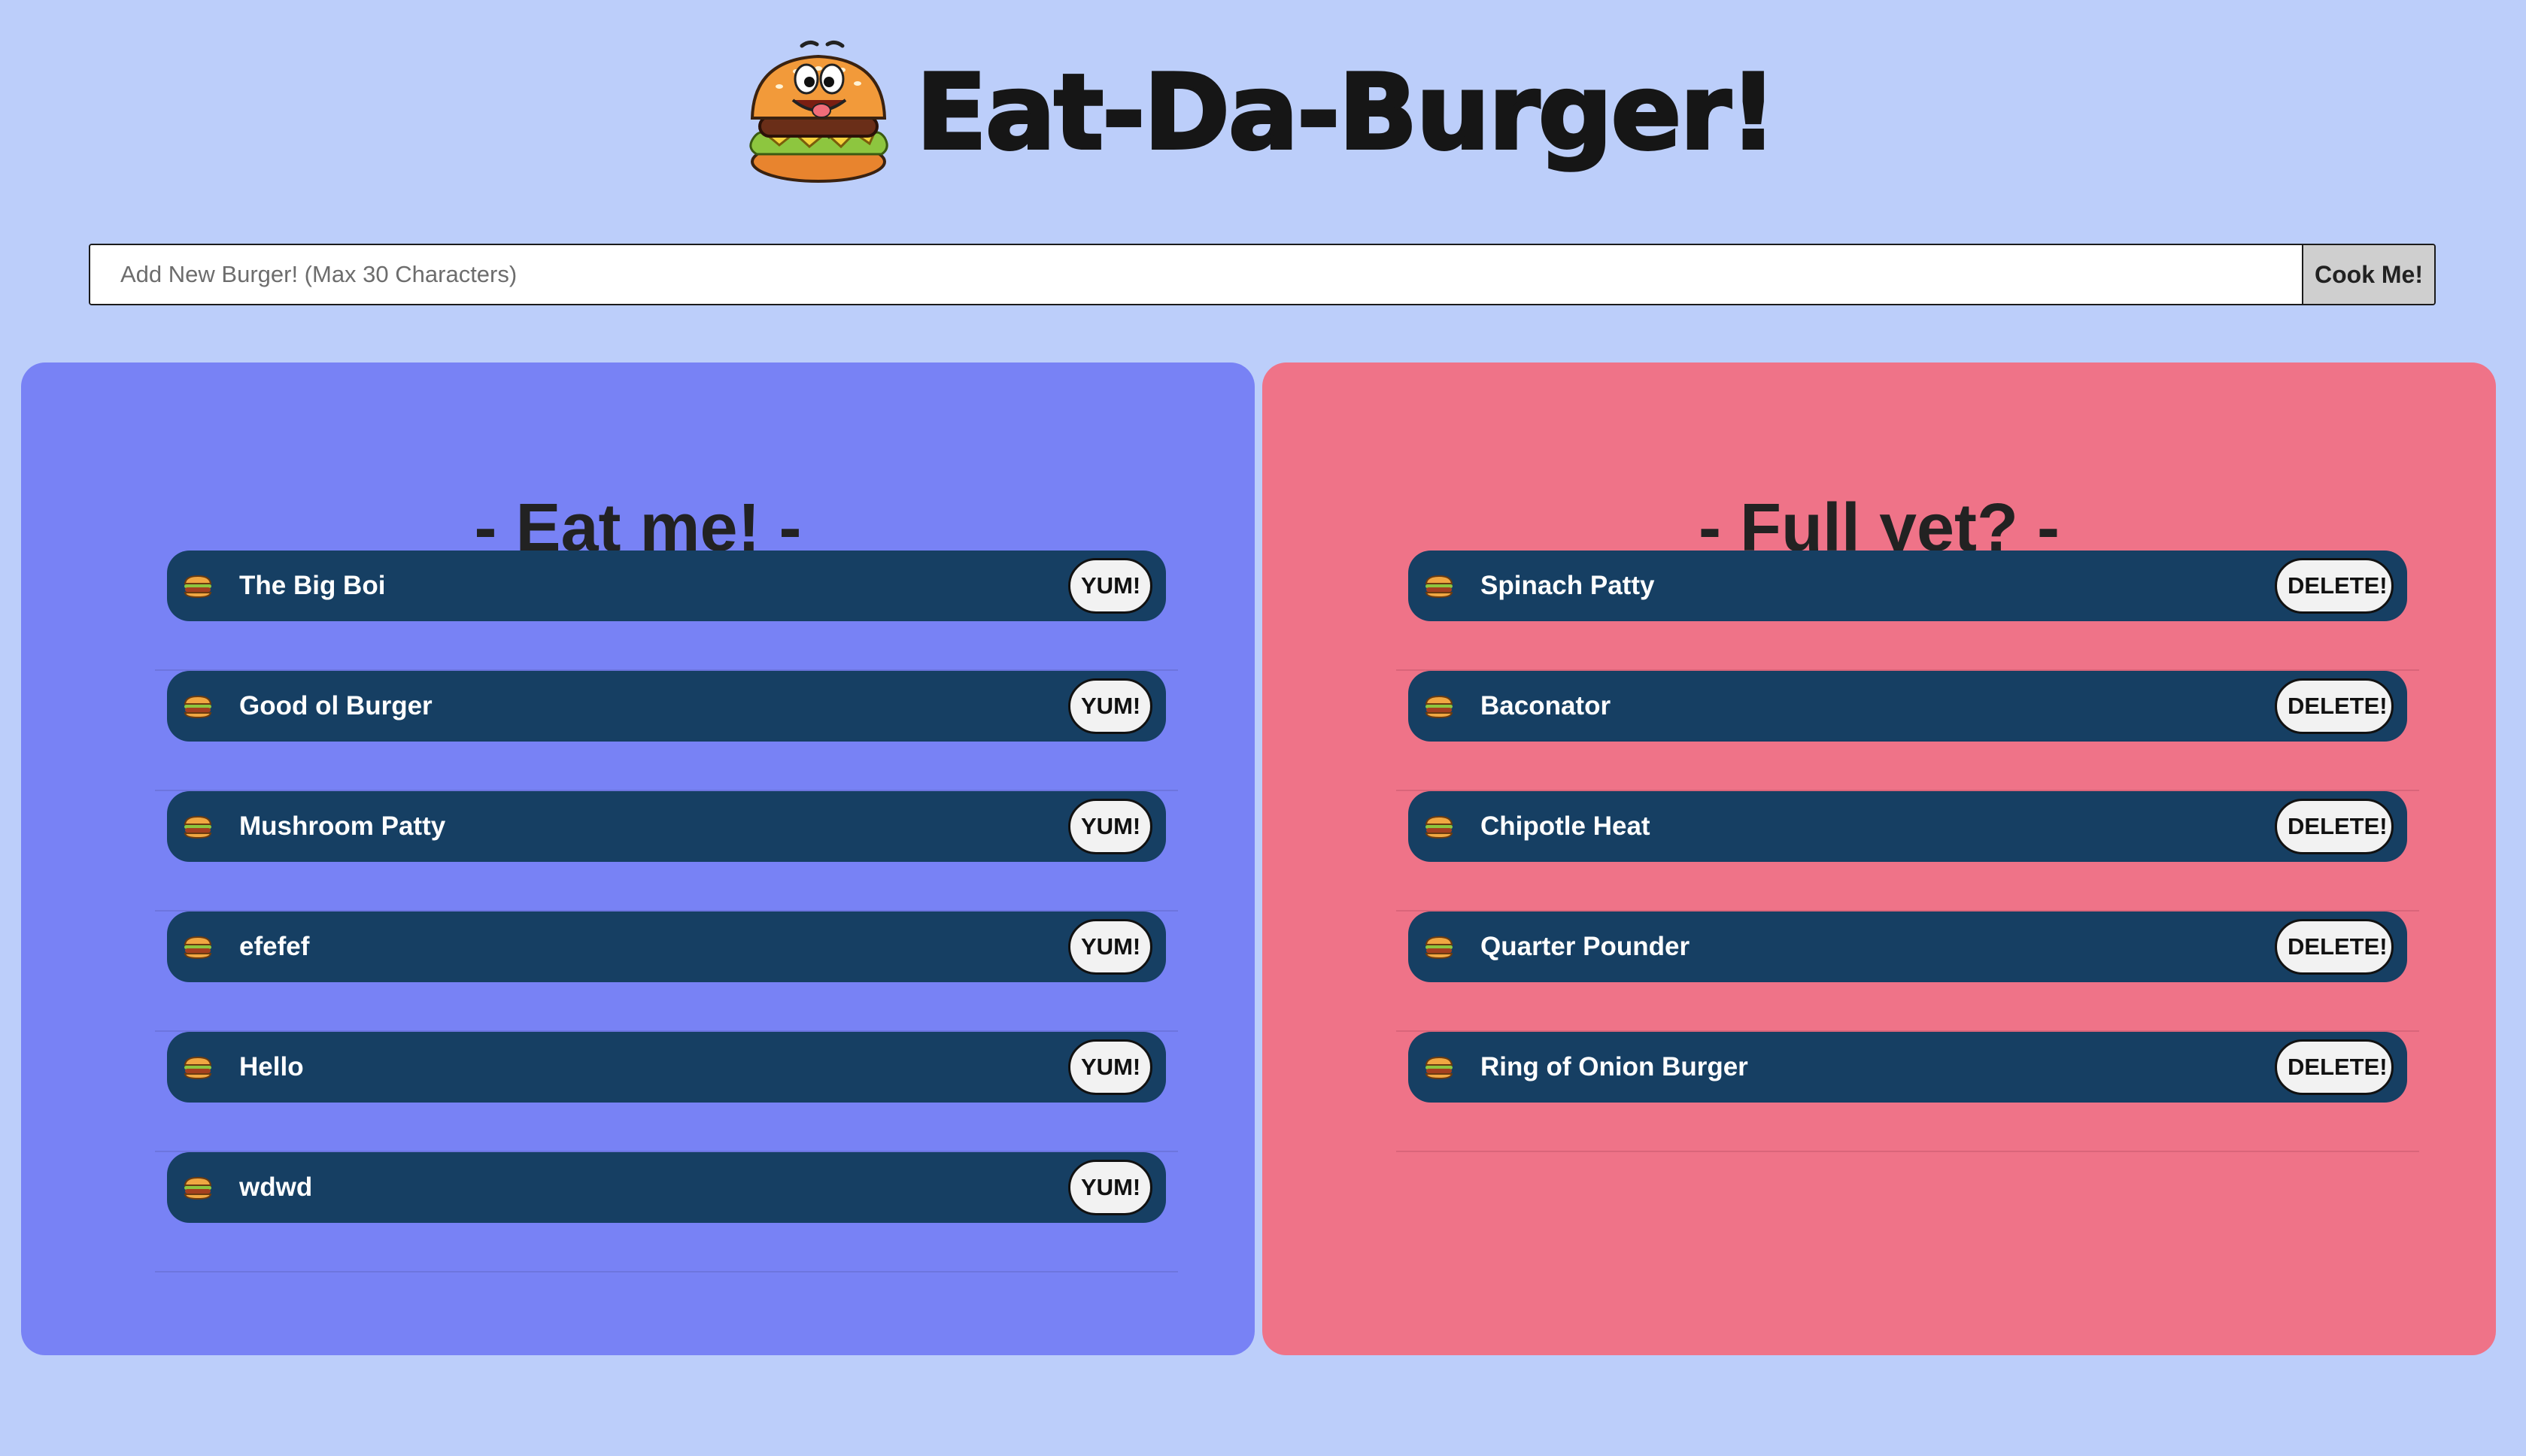 This screenshot has width=2526, height=1456. I want to click on burger-list-item: Chipotle Heat DELETE!, so click(1908, 851).